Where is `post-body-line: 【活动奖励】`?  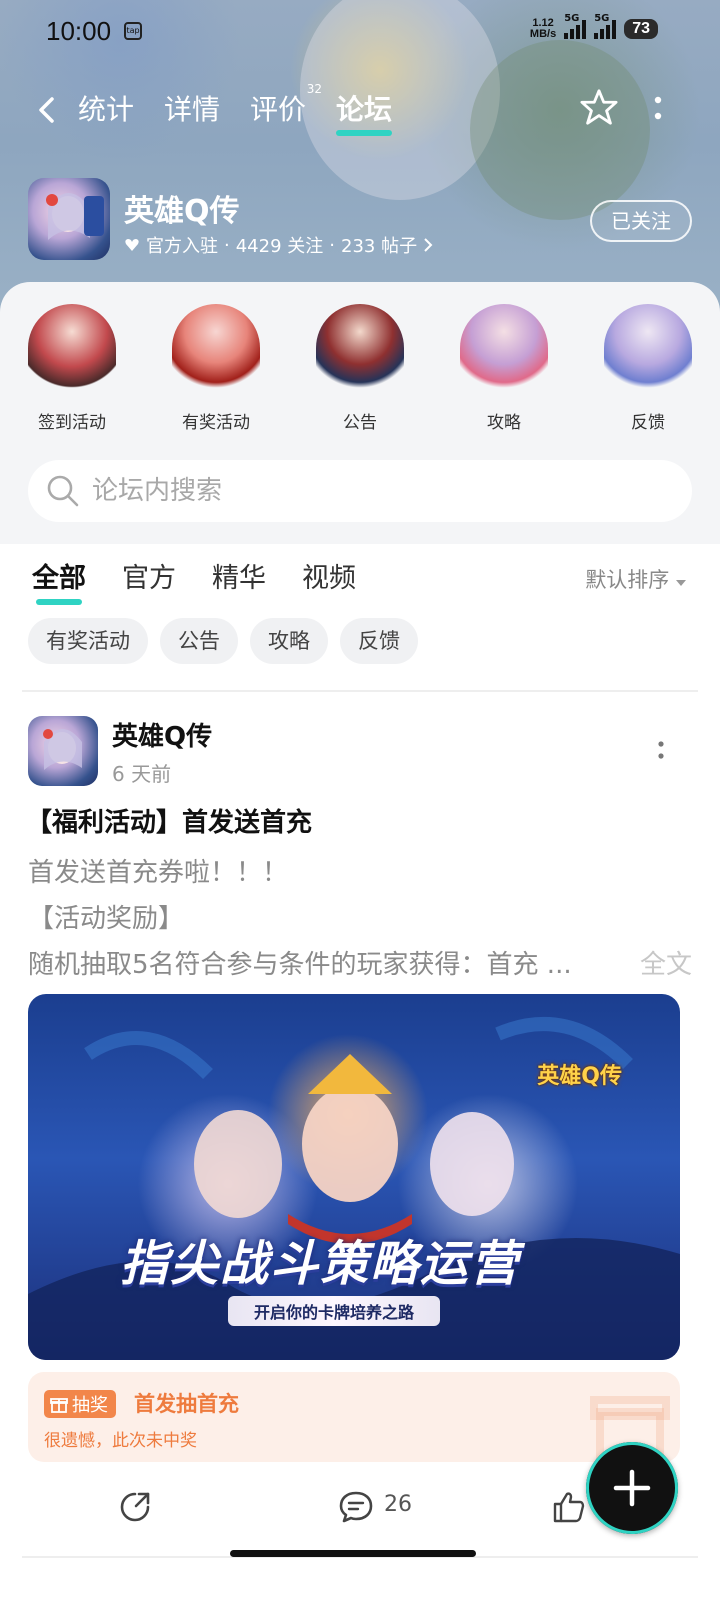 post-body-line: 【活动奖励】 is located at coordinates (106, 919).